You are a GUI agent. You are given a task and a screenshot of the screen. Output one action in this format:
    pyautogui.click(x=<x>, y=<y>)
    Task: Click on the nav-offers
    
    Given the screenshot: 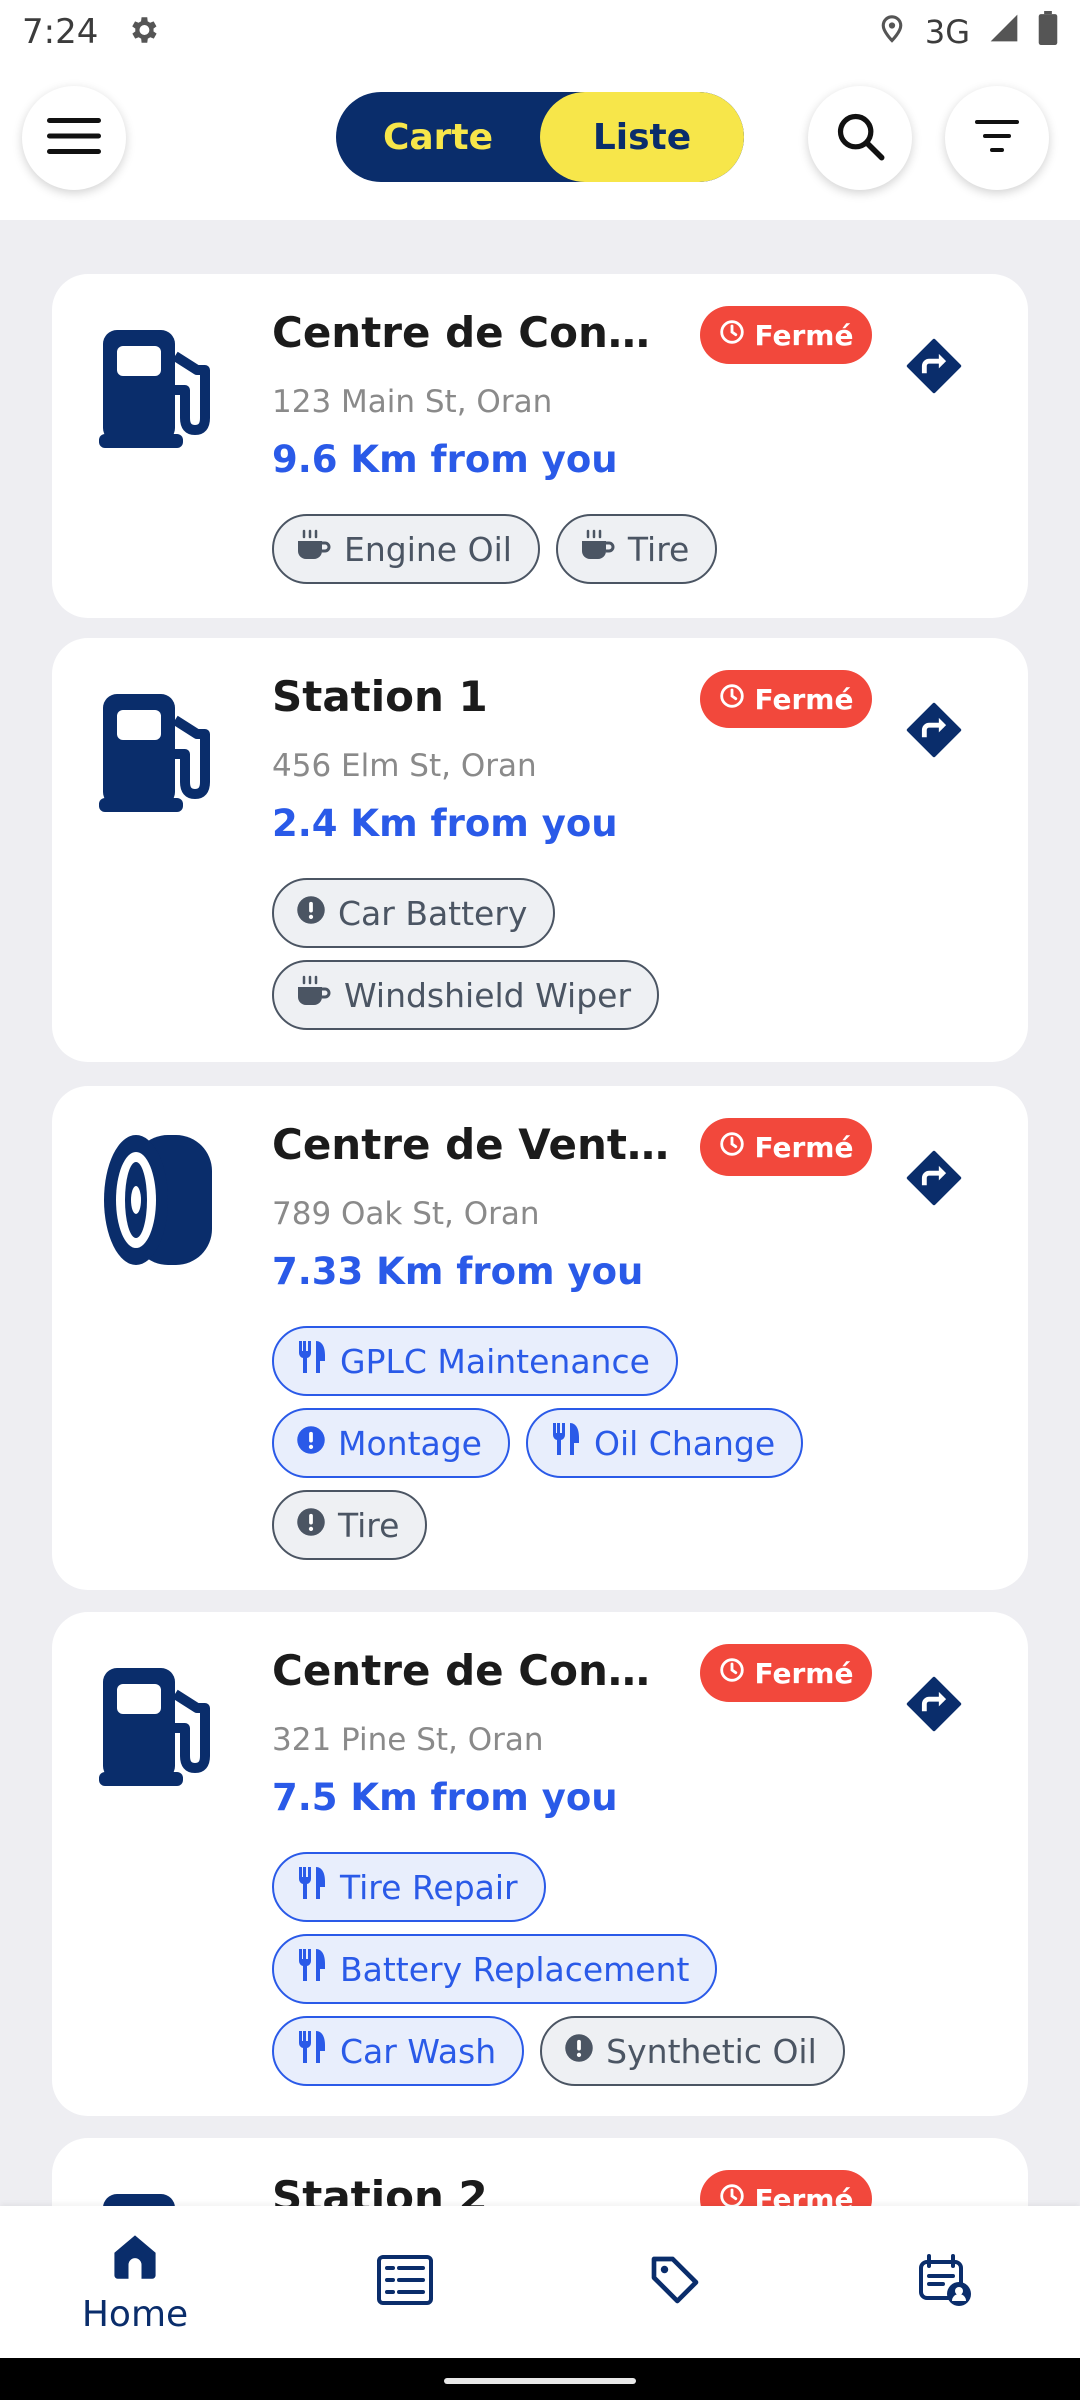 What is the action you would take?
    pyautogui.click(x=675, y=2282)
    